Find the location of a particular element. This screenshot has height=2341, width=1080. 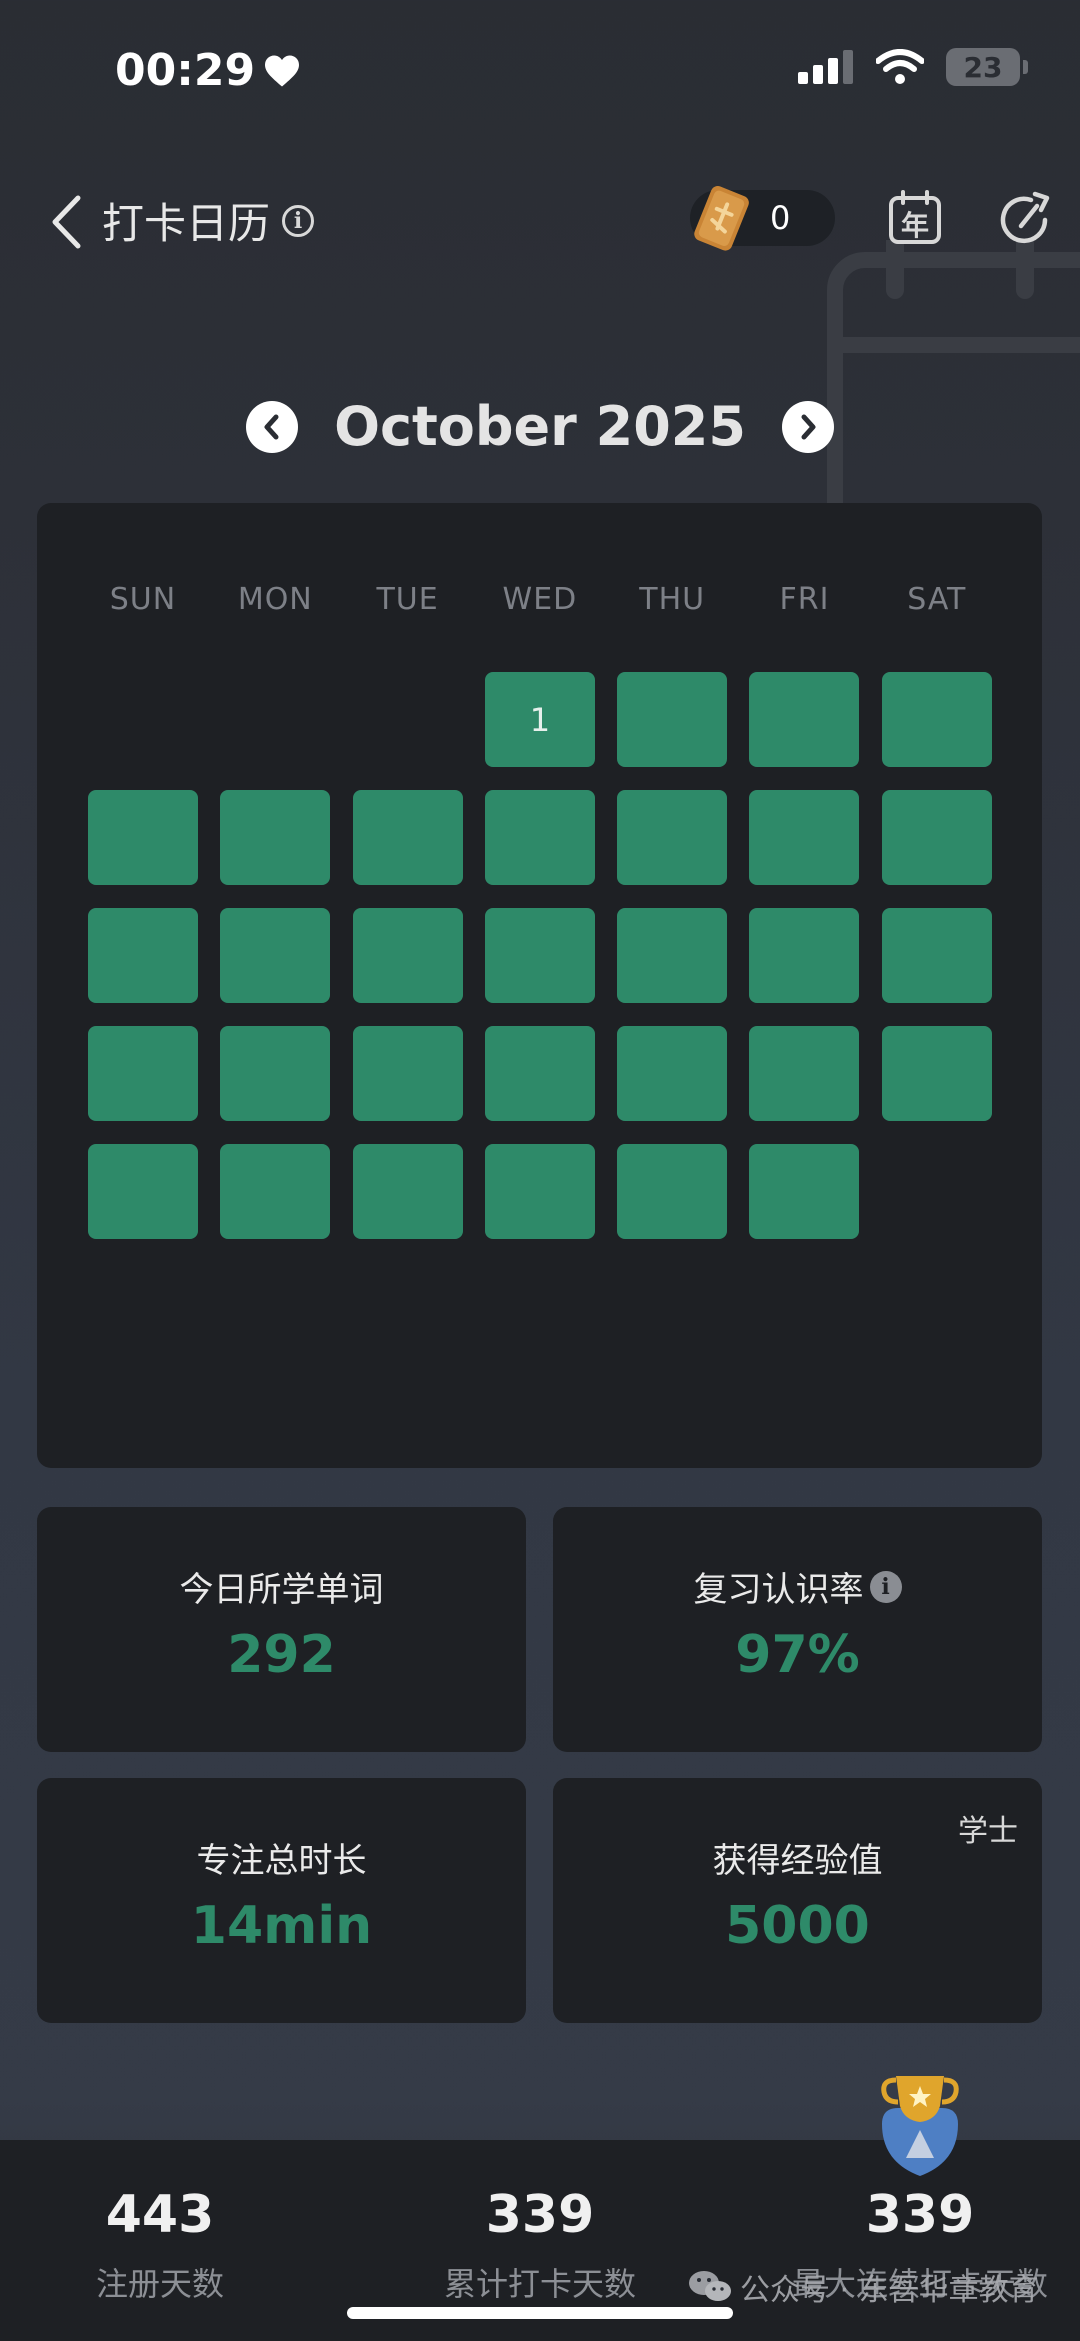

signal-icon is located at coordinates (825, 67).